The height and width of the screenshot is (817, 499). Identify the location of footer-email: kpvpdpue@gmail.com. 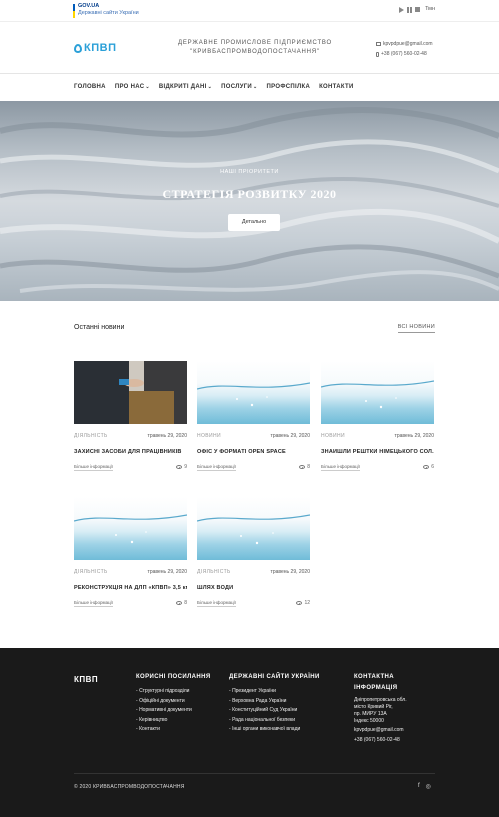
(380, 730).